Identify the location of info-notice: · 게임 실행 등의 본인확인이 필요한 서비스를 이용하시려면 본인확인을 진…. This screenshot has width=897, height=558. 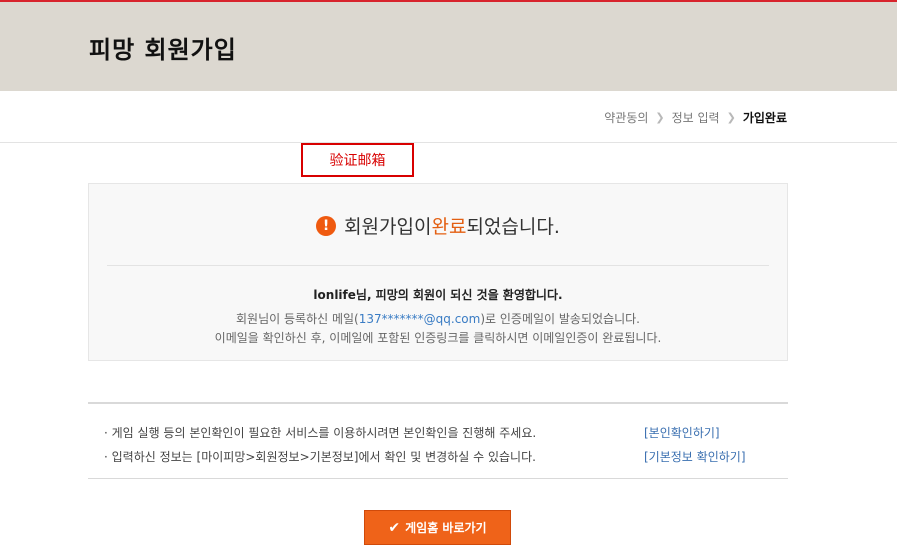
(438, 440).